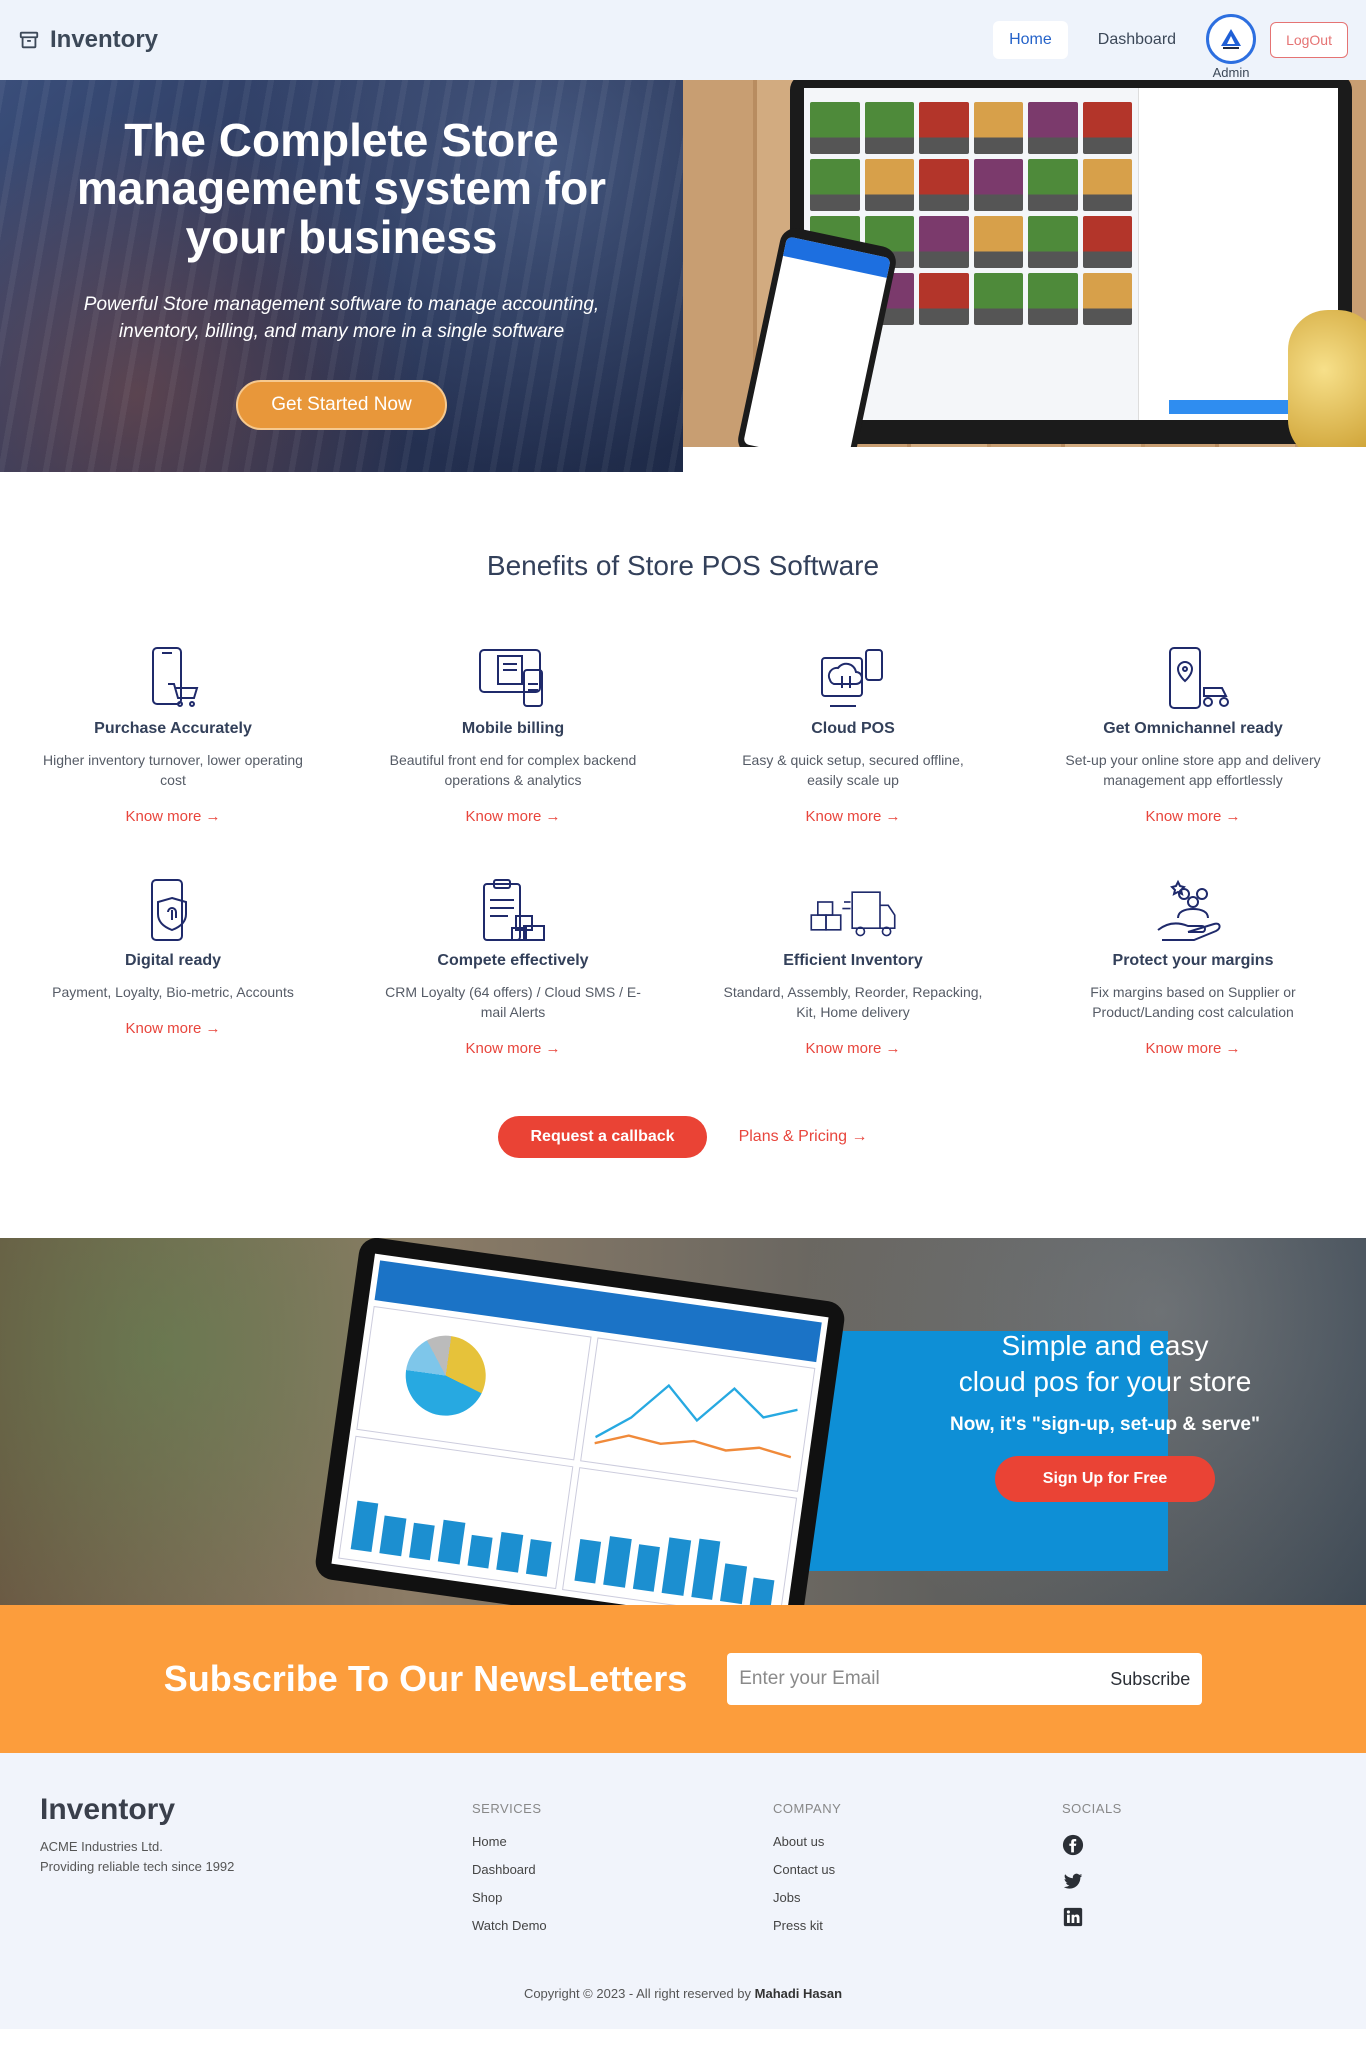  What do you see at coordinates (622, 1841) in the screenshot?
I see `footer-link-home: Home` at bounding box center [622, 1841].